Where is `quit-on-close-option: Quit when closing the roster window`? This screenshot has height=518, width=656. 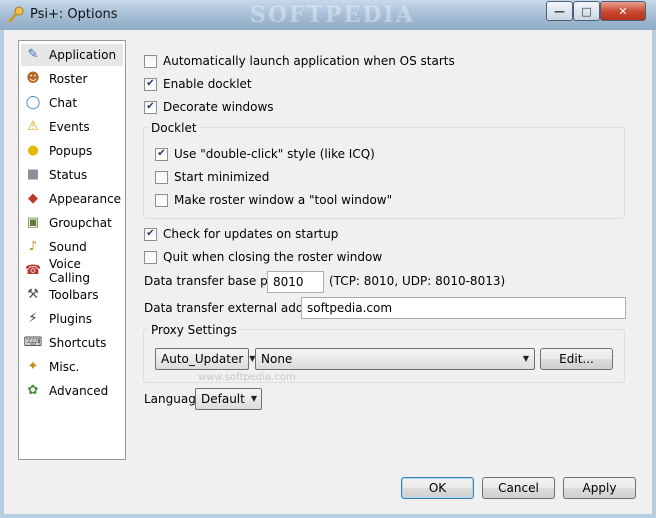
quit-on-close-option: Quit when closing the roster window is located at coordinates (263, 257).